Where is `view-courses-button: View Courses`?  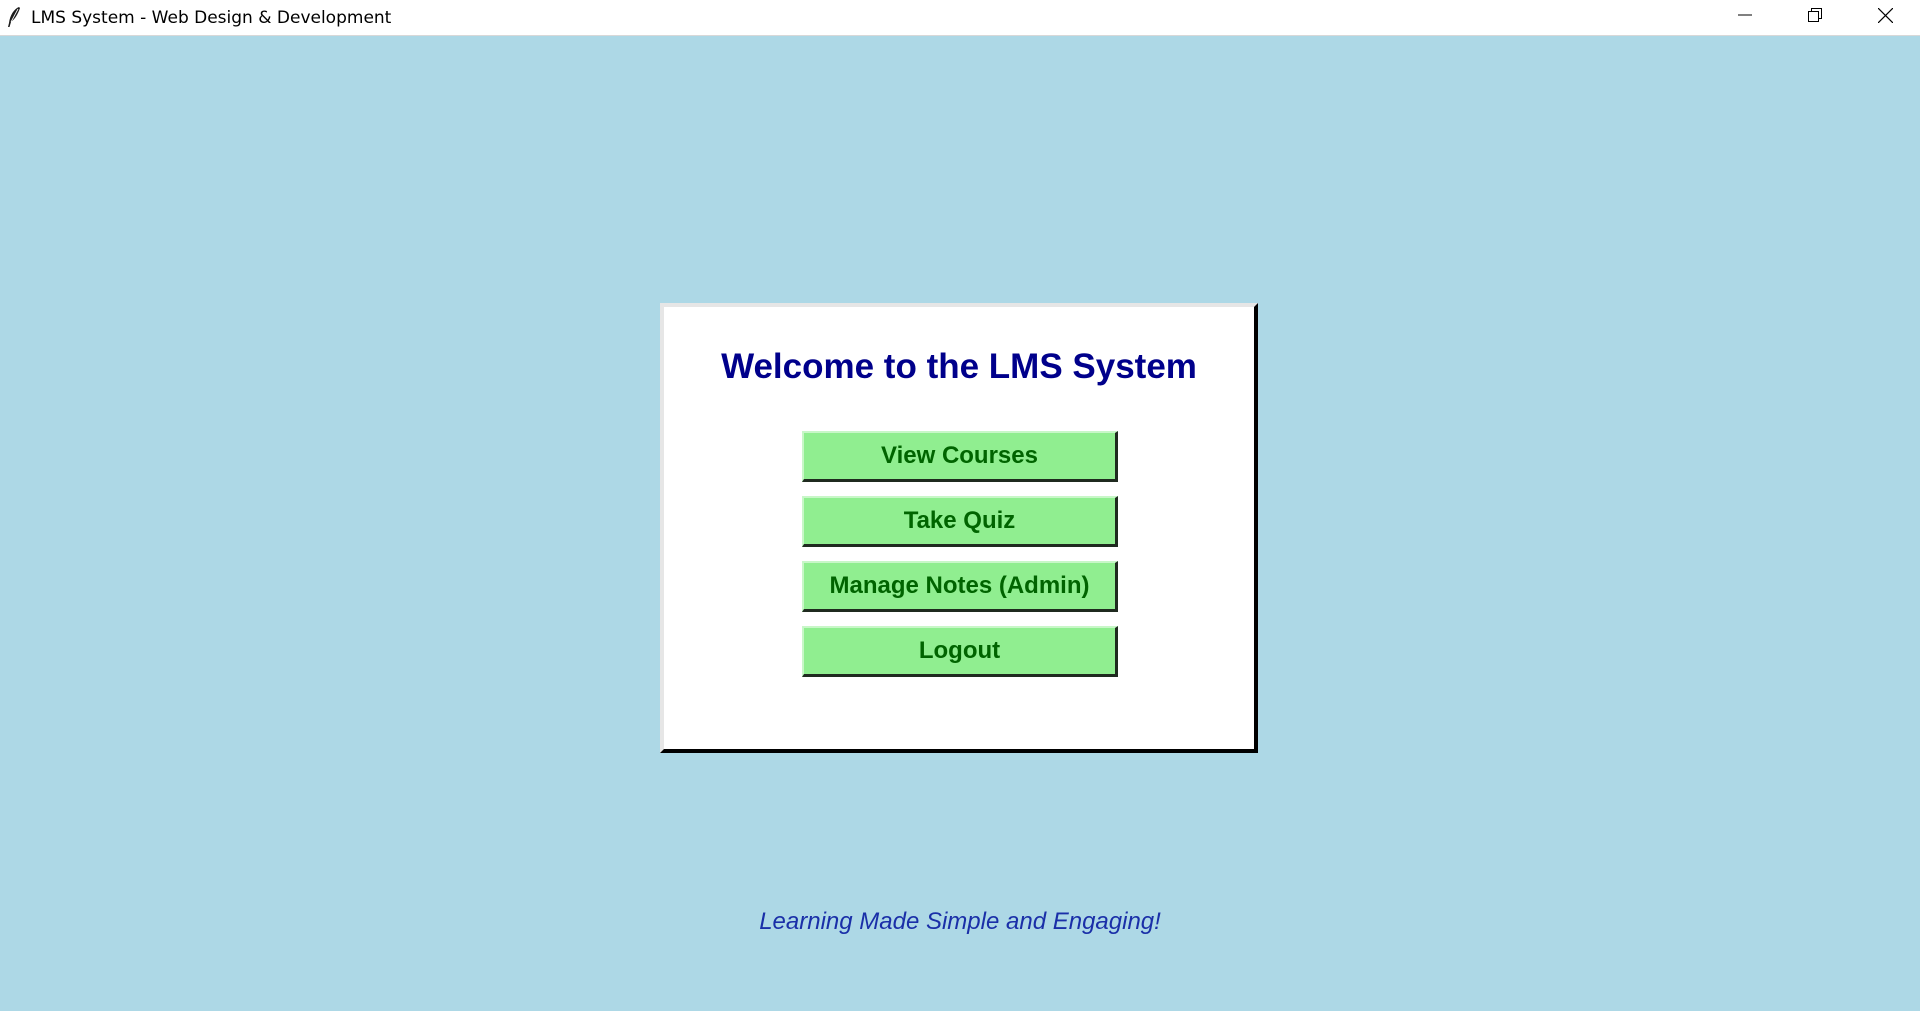
view-courses-button: View Courses is located at coordinates (960, 456).